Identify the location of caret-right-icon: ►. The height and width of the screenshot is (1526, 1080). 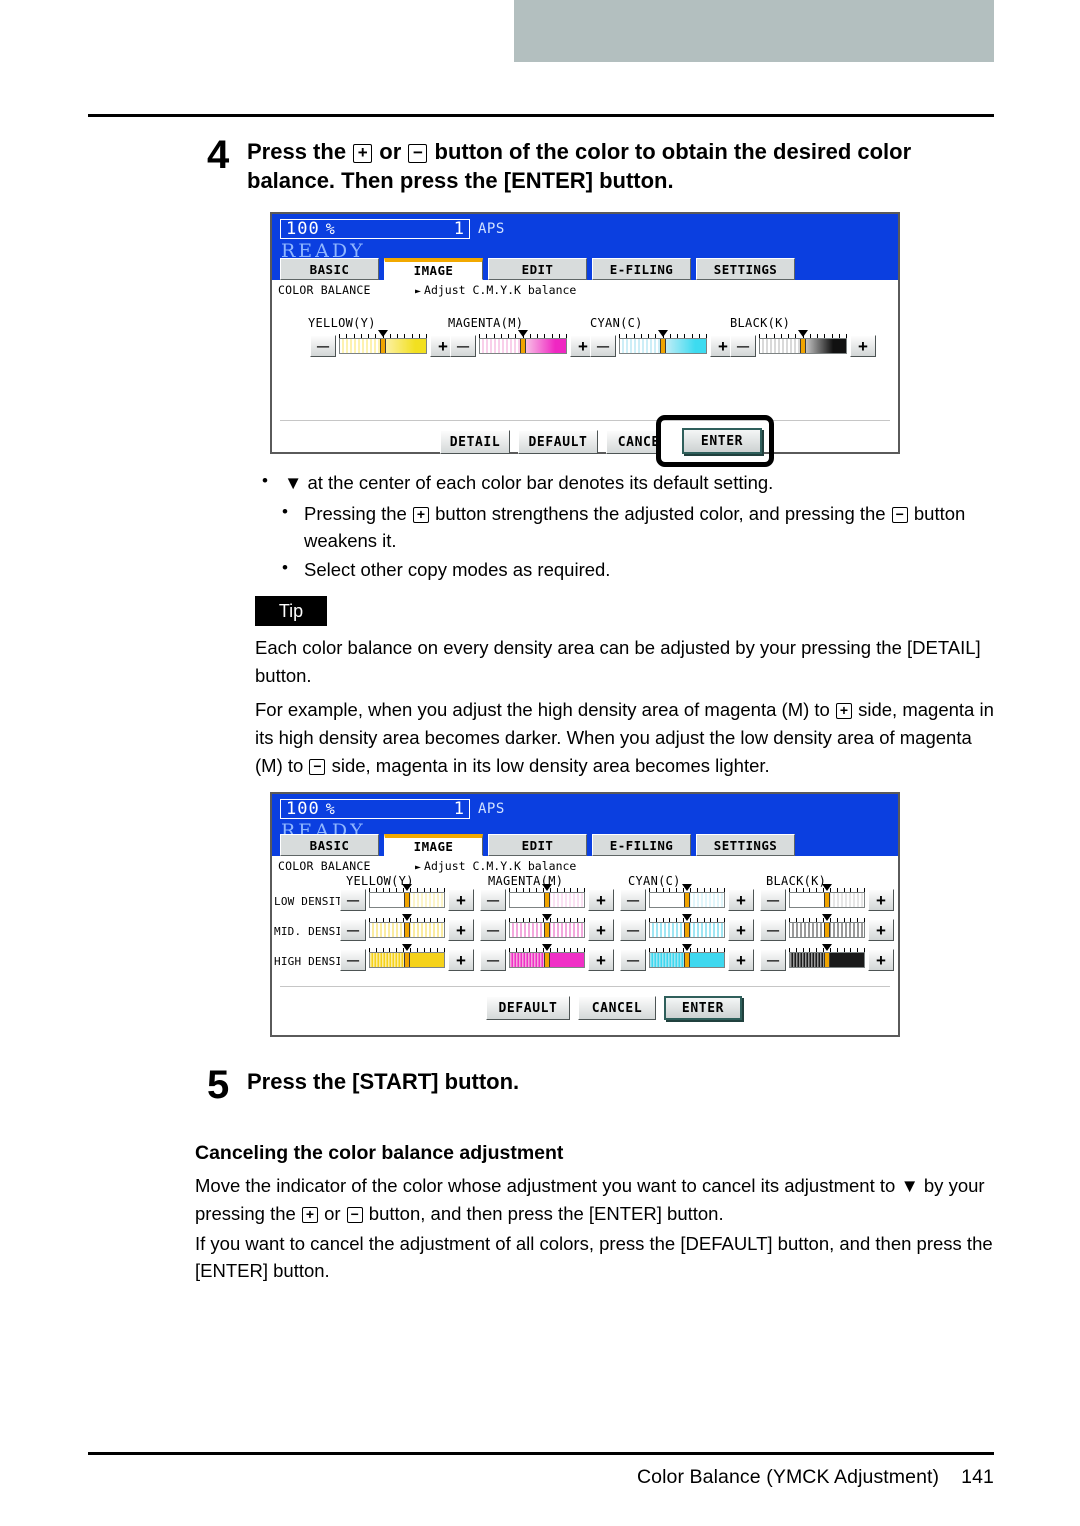
(418, 867).